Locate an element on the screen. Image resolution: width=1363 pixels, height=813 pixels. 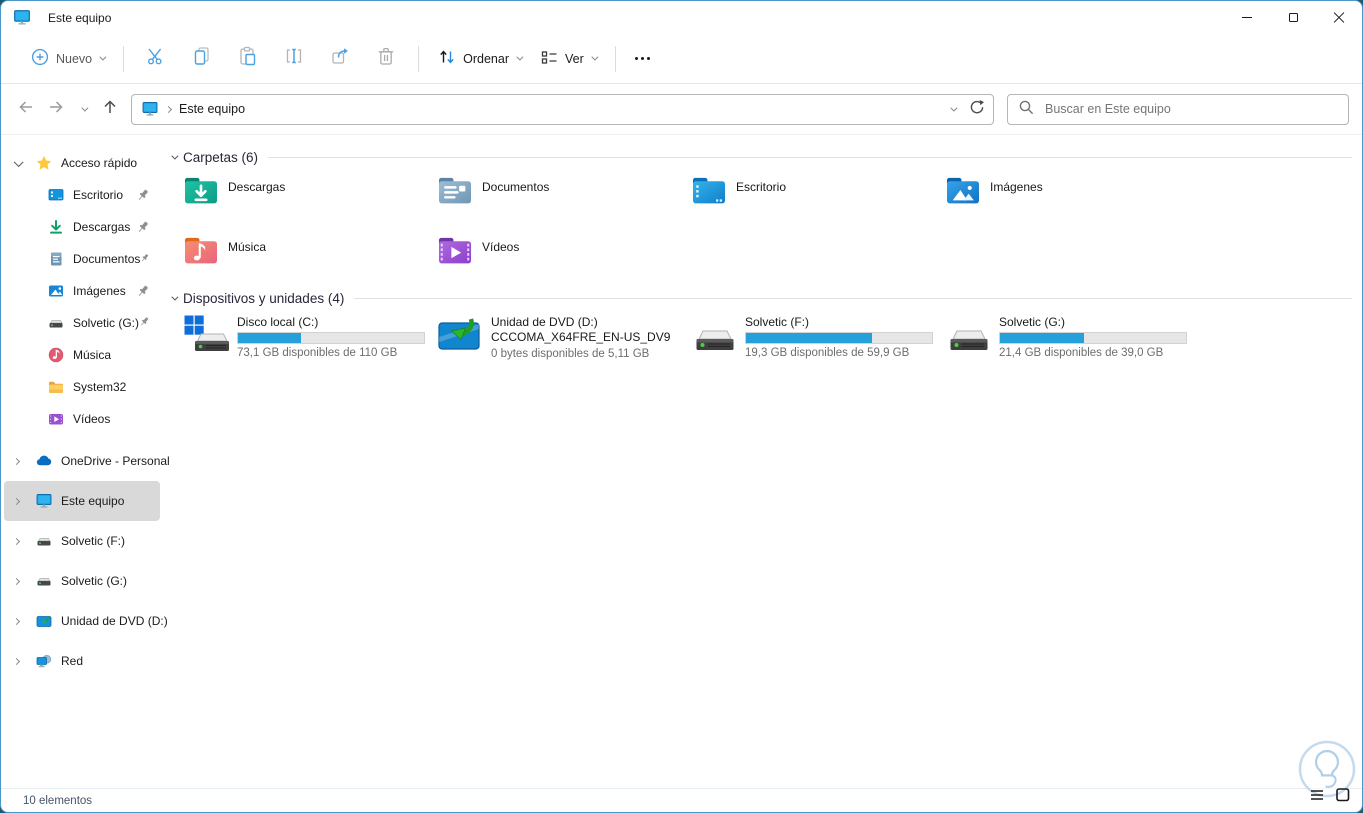
large-icons-view-button is located at coordinates (1343, 797).